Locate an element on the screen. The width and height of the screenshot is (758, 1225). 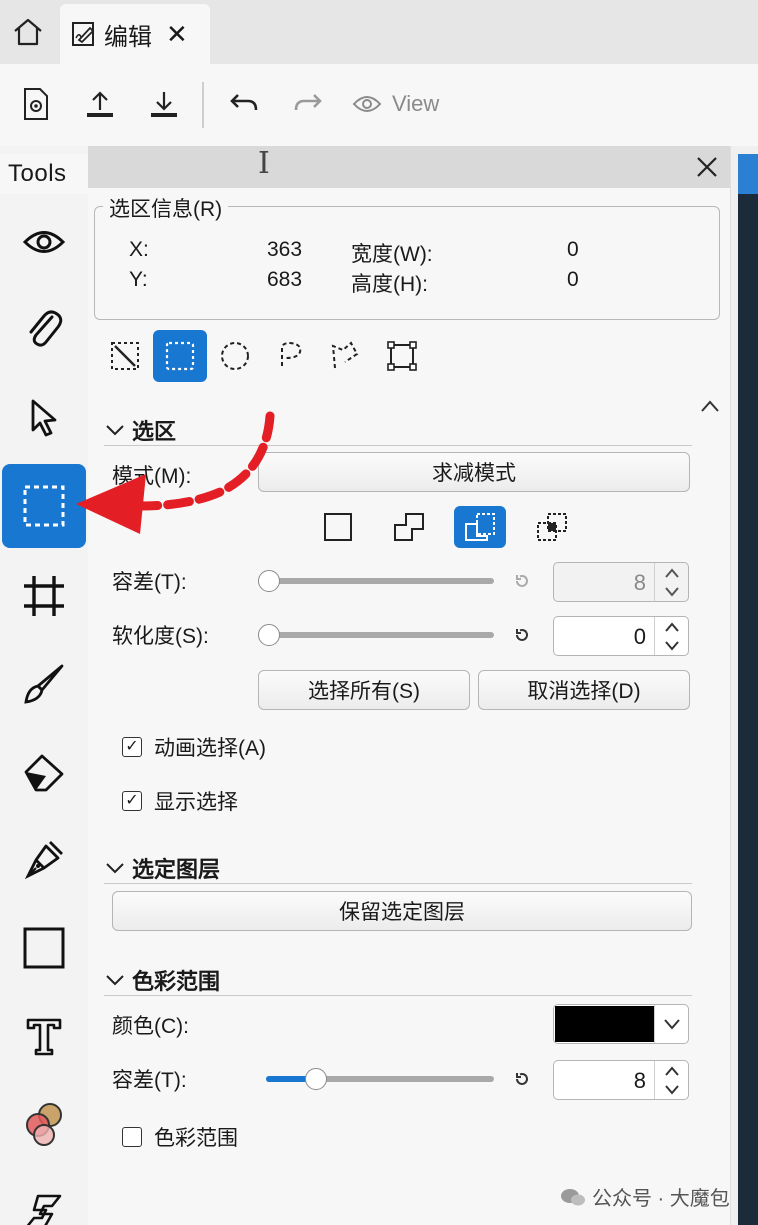
feather-slider is located at coordinates (376, 635).